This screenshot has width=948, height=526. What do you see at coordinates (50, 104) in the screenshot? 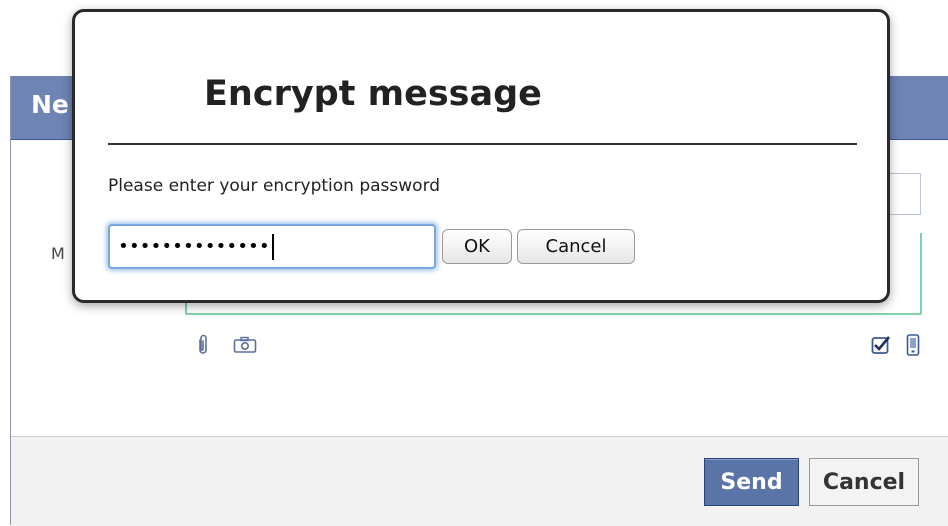
I see `new-message-title: Ne` at bounding box center [50, 104].